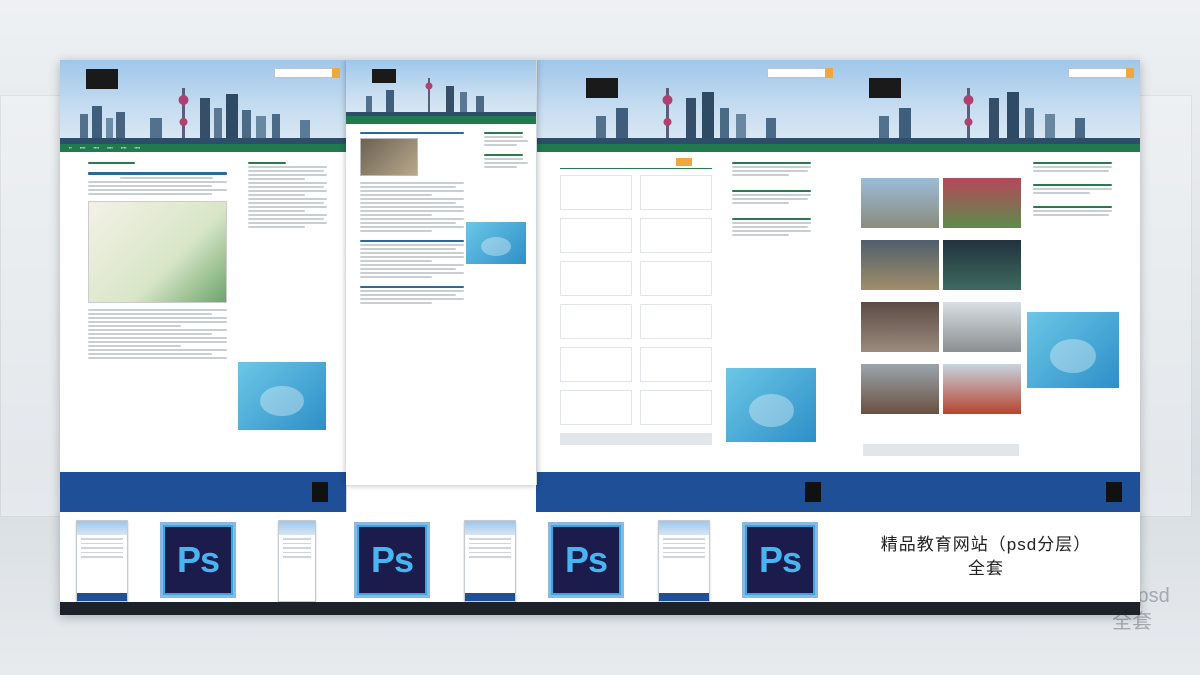 The height and width of the screenshot is (675, 1200). What do you see at coordinates (157, 252) in the screenshot?
I see `article-photo` at bounding box center [157, 252].